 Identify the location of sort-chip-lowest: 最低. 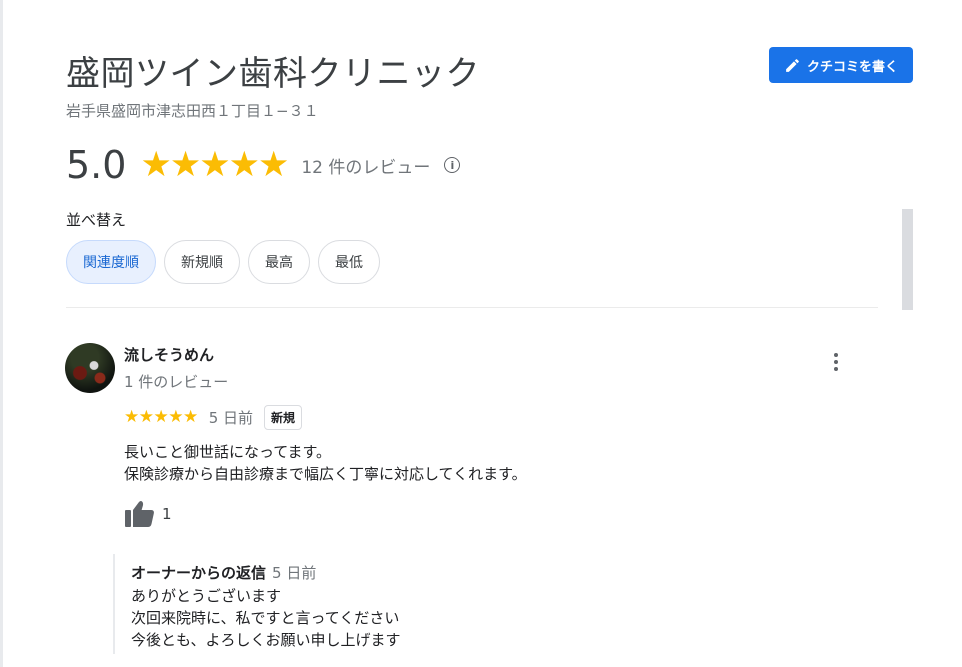
(349, 262).